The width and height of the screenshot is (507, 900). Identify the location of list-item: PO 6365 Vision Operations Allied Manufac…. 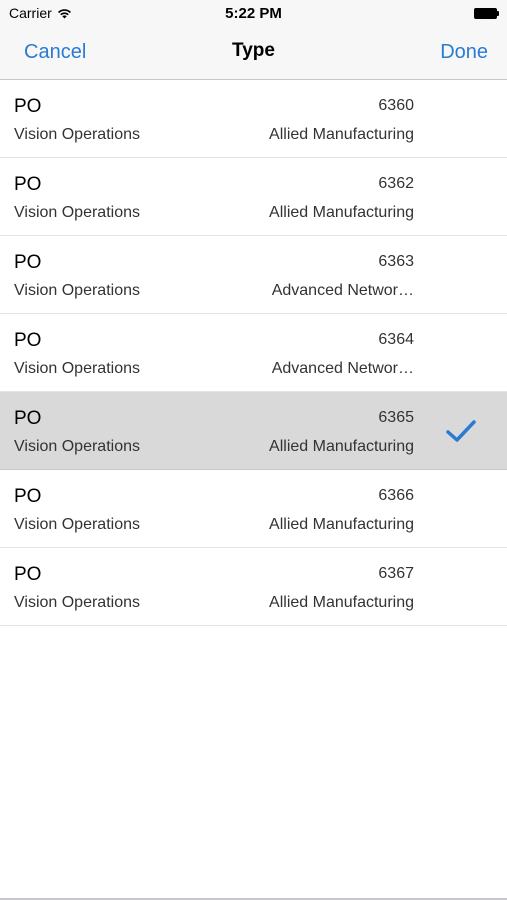
(253, 431).